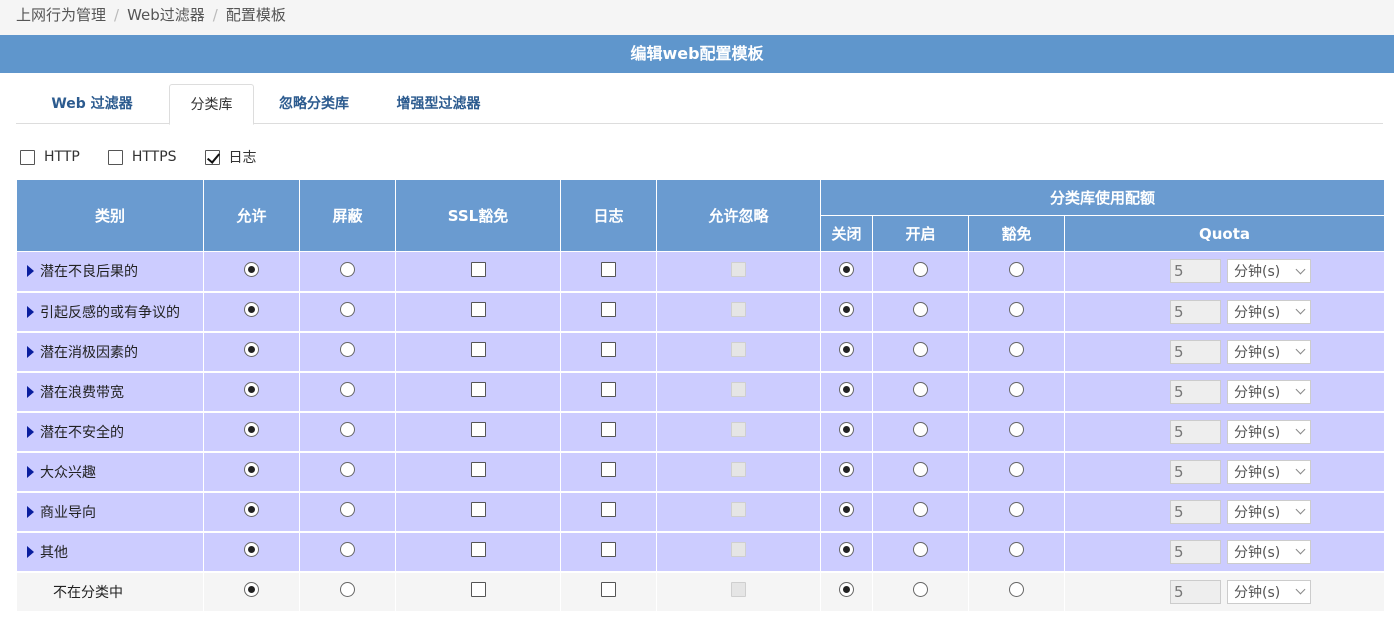  I want to click on tab-web-filter: Web 过滤器, so click(92, 104).